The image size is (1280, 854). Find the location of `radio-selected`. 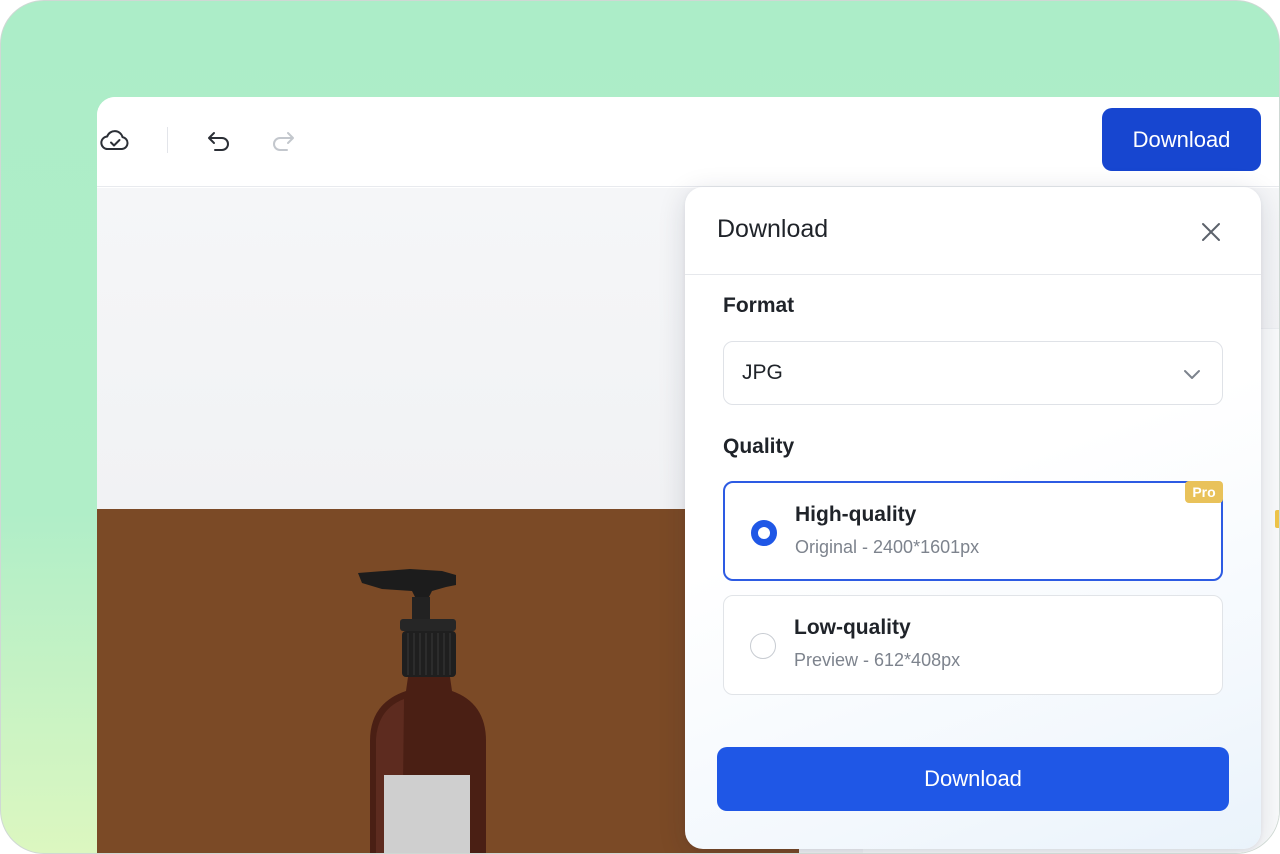

radio-selected is located at coordinates (764, 533).